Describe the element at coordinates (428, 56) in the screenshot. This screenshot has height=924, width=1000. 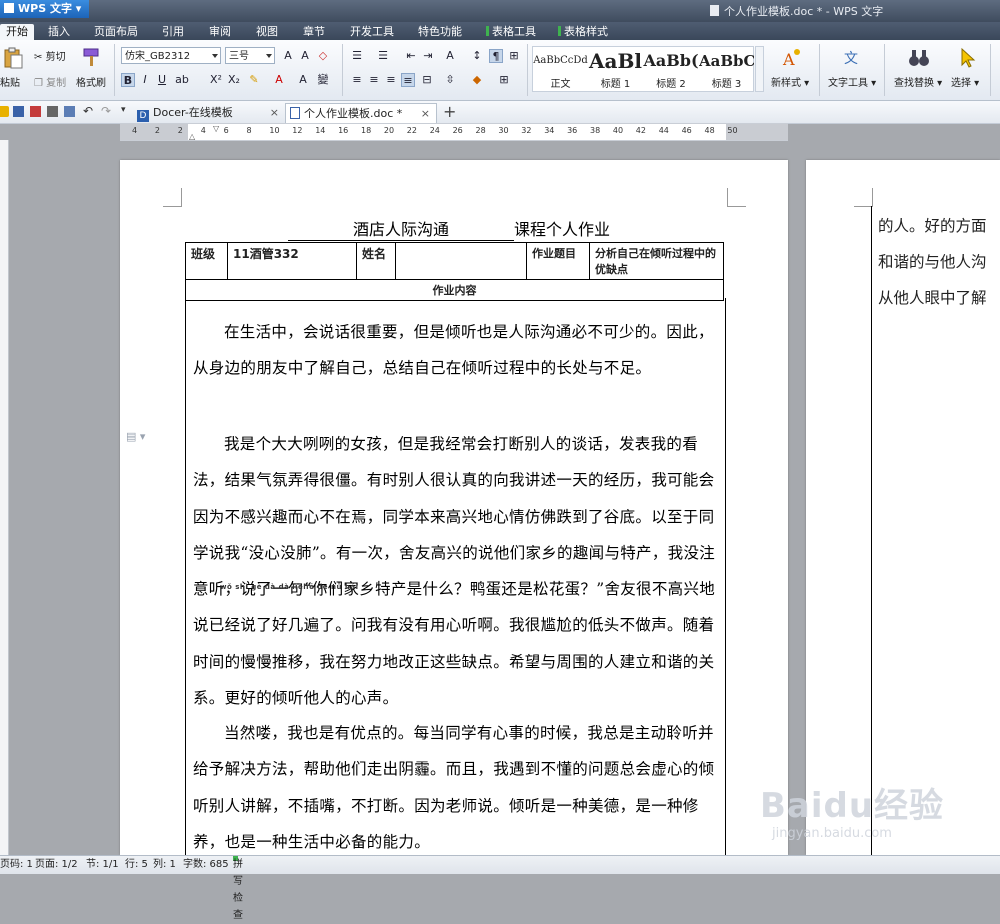
I see `increase-indent-icon: ⇥` at that location.